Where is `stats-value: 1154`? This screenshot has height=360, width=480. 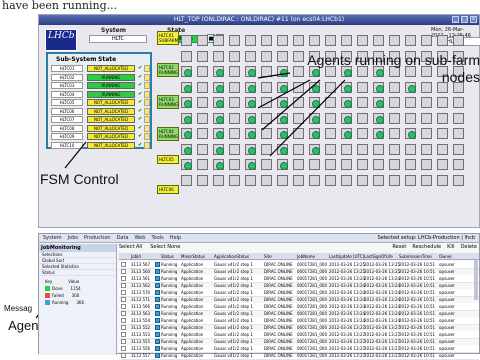
stats-value: 1154 is located at coordinates (75, 288).